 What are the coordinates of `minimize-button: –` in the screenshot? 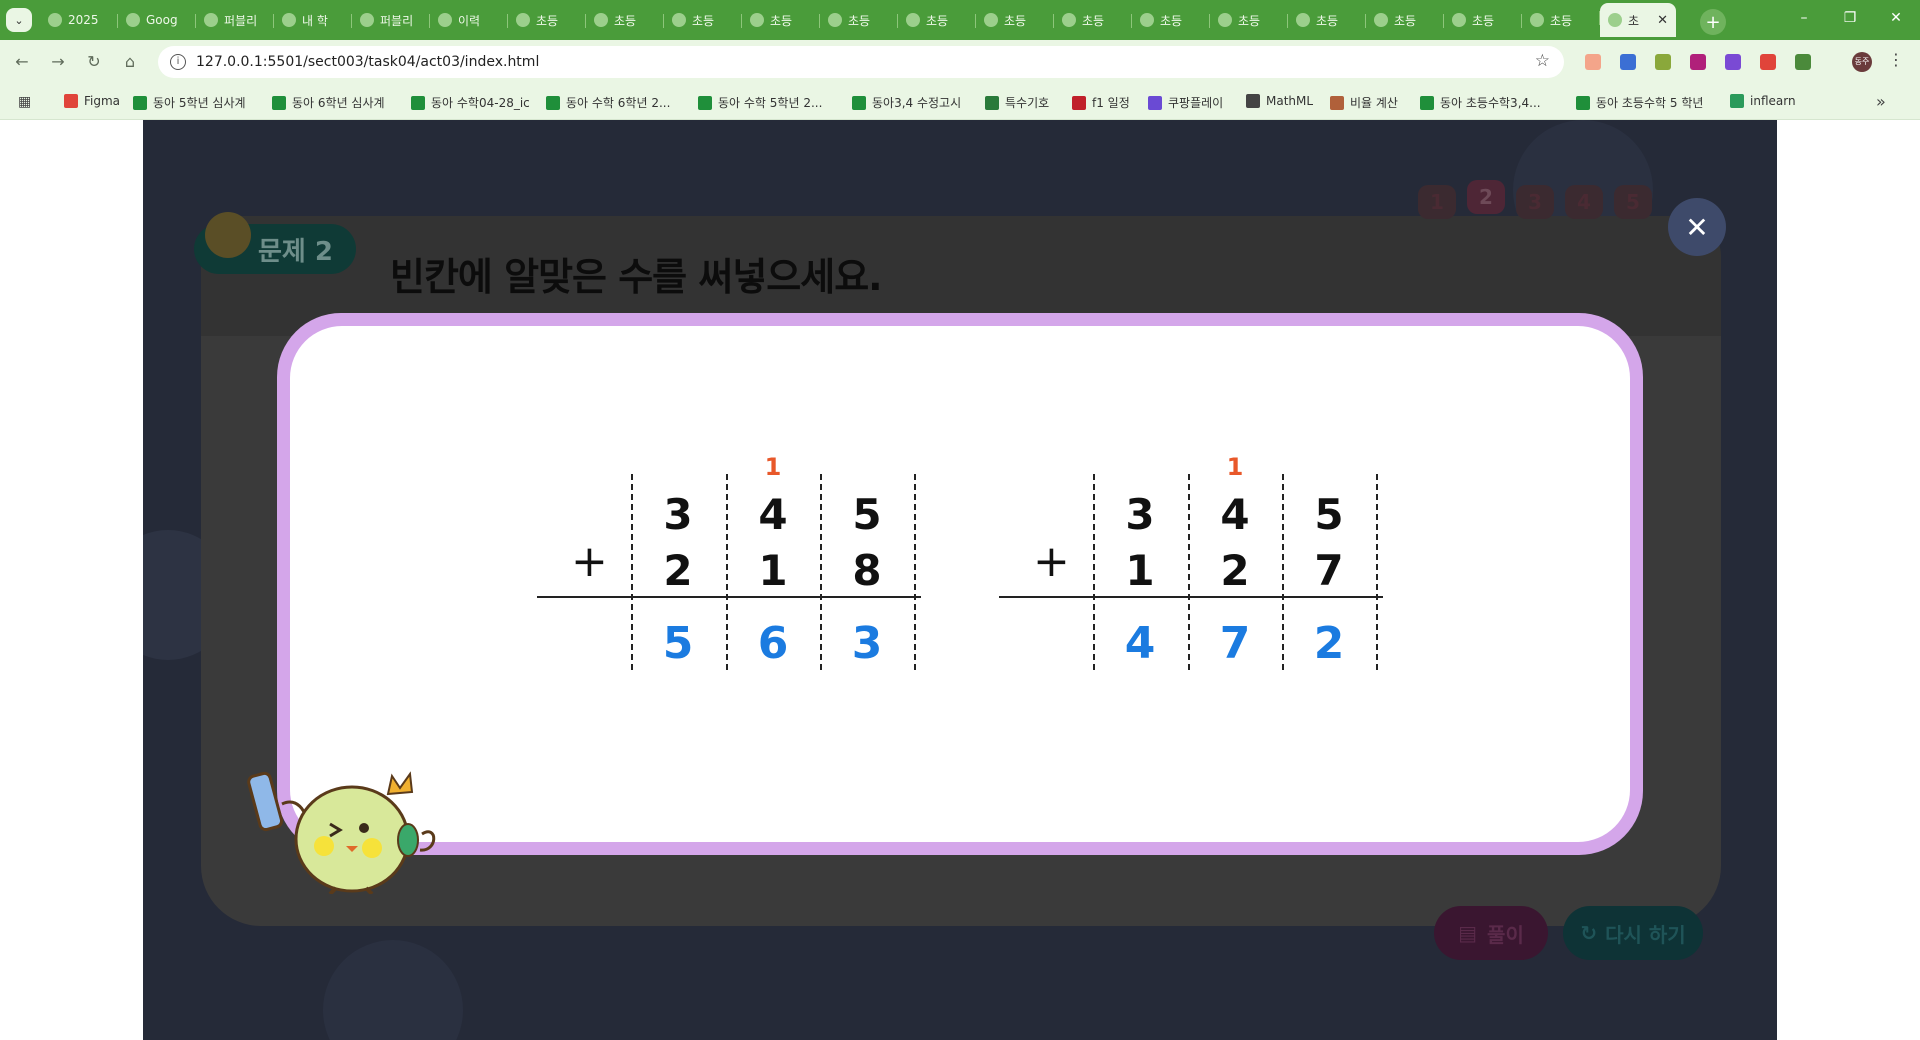 It's located at (1804, 18).